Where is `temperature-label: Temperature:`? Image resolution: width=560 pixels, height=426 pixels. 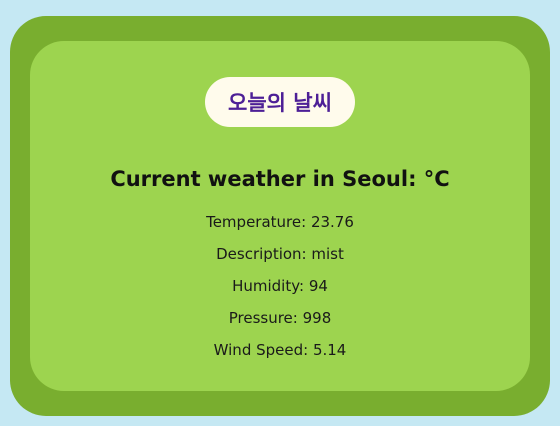 temperature-label: Temperature: is located at coordinates (258, 222).